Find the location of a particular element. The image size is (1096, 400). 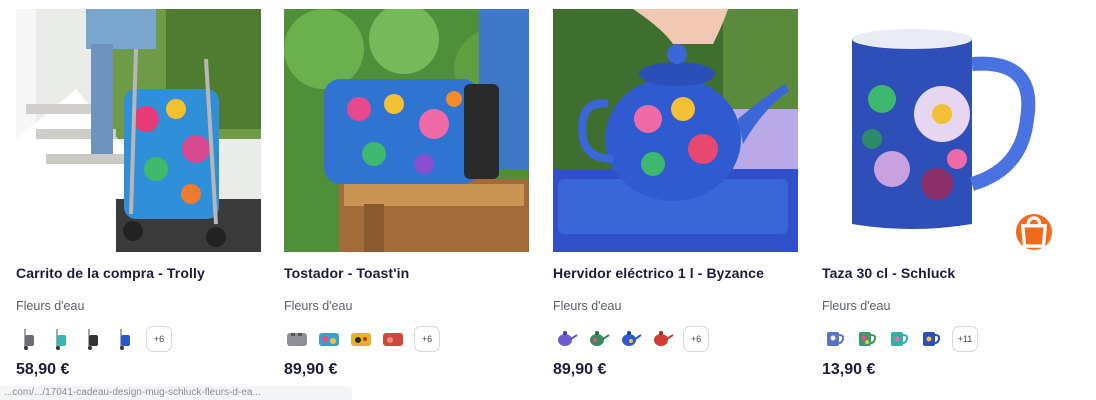

toaster-red-icon is located at coordinates (393, 339).